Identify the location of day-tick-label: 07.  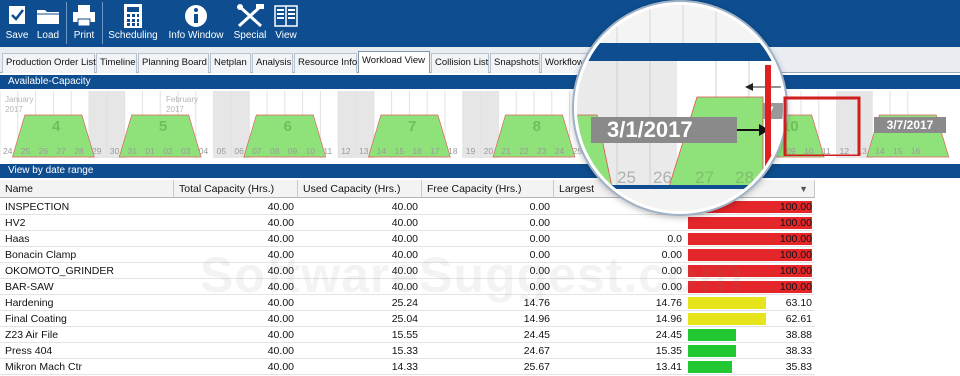
(257, 151).